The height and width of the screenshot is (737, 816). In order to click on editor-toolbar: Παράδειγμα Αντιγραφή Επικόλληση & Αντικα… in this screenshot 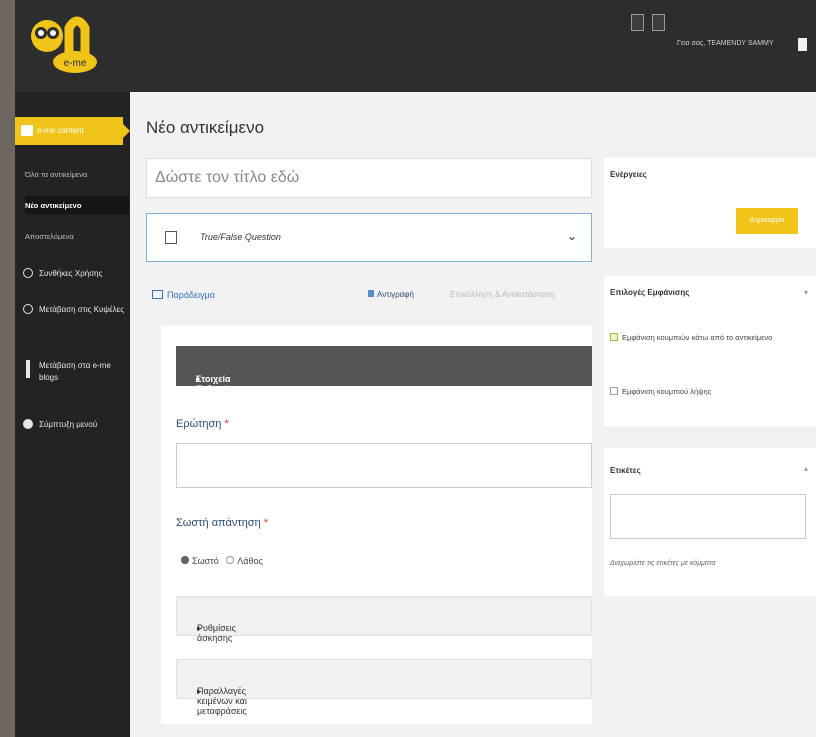, I will do `click(369, 296)`.